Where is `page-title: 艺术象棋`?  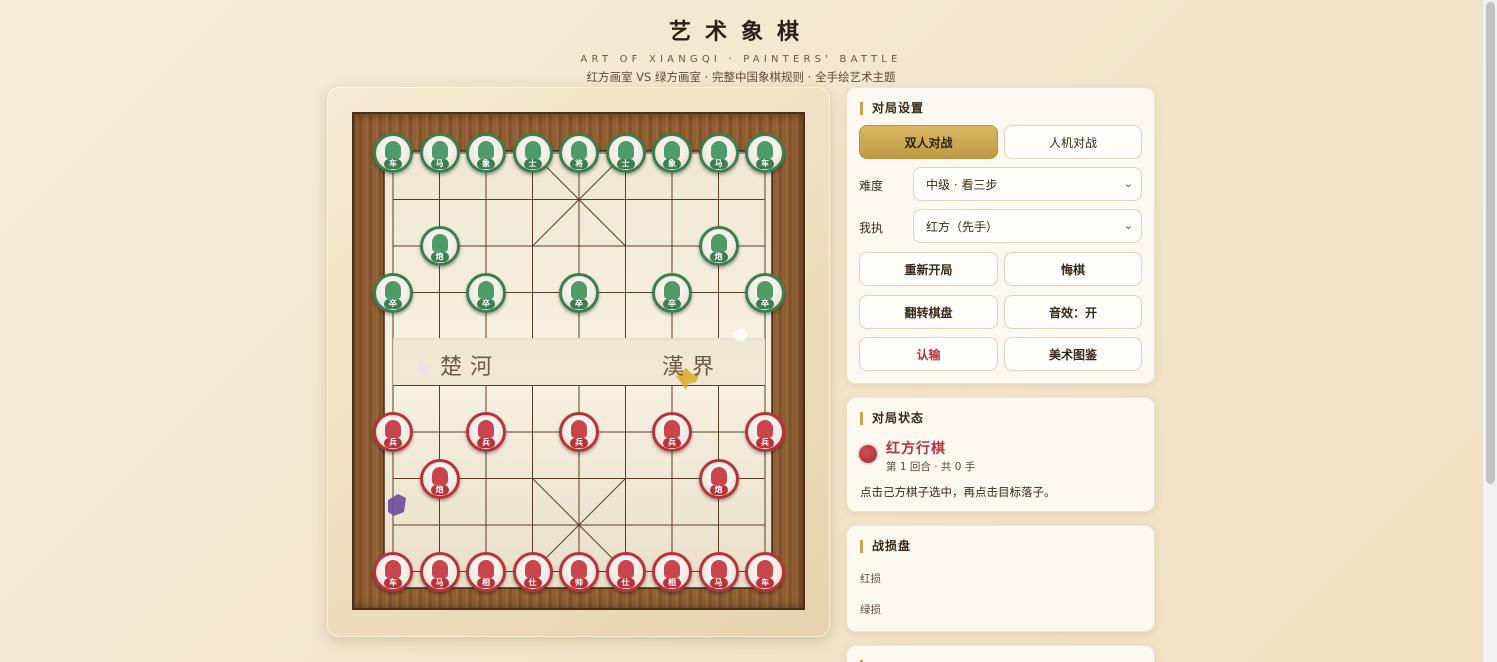
page-title: 艺术象棋 is located at coordinates (740, 32).